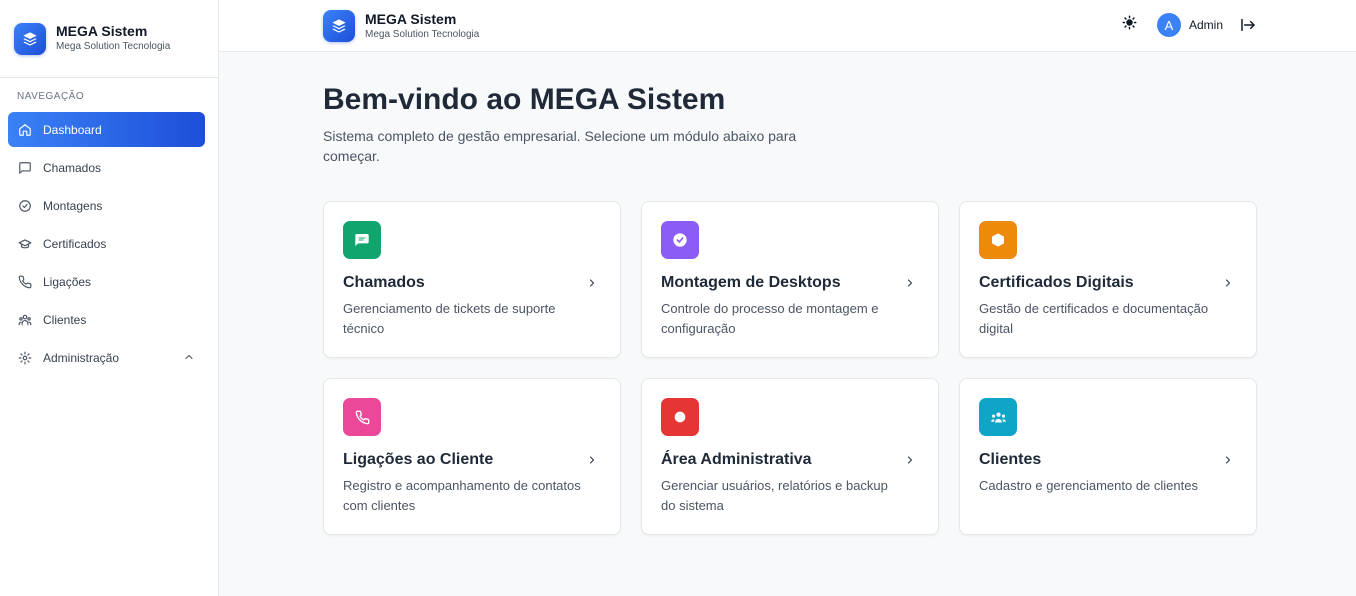 The image size is (1356, 596). Describe the element at coordinates (1129, 25) in the screenshot. I see `sun-icon` at that location.